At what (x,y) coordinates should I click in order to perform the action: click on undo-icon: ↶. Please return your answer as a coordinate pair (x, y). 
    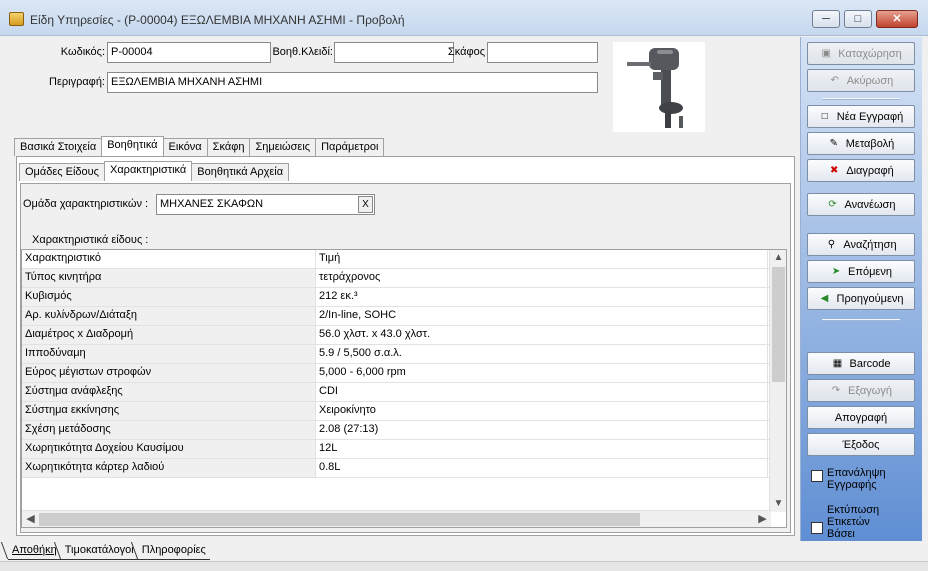
    Looking at the image, I should click on (834, 80).